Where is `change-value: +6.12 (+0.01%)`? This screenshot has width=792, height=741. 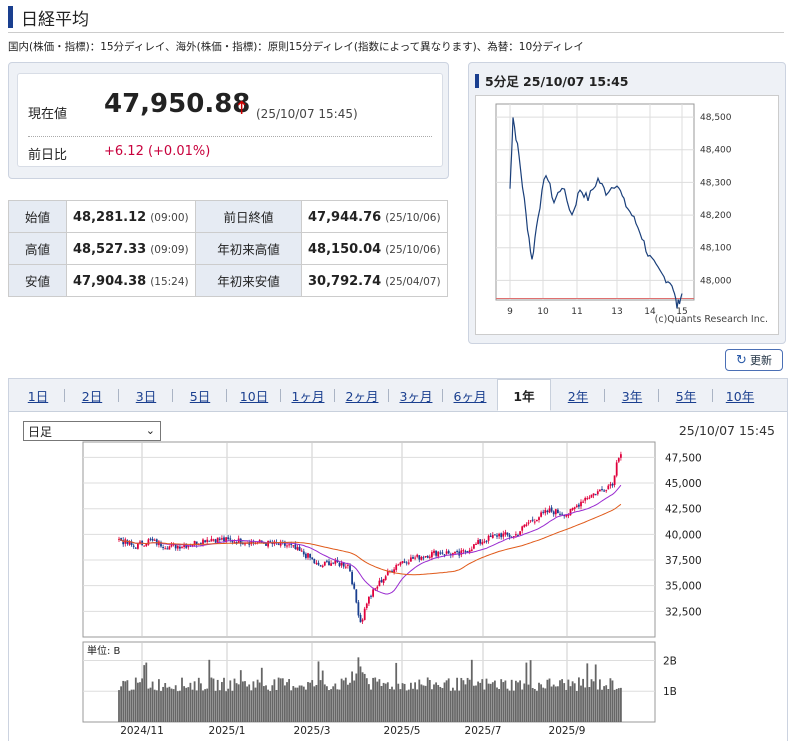 change-value: +6.12 (+0.01%) is located at coordinates (157, 151).